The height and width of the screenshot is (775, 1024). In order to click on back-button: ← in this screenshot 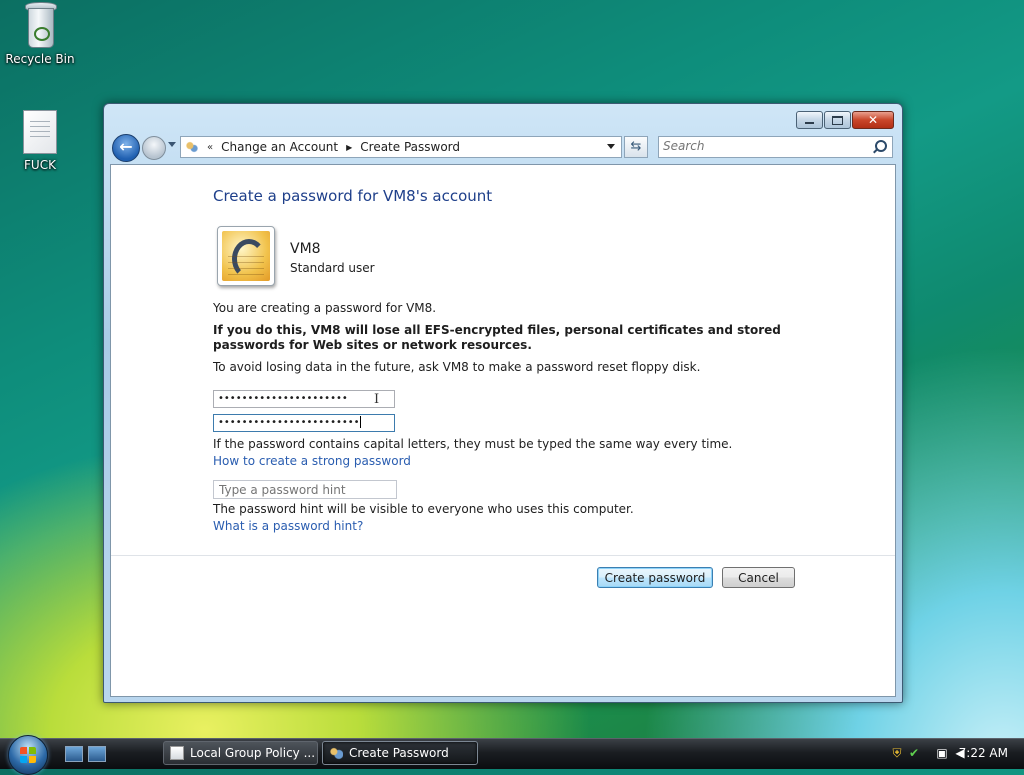, I will do `click(126, 148)`.